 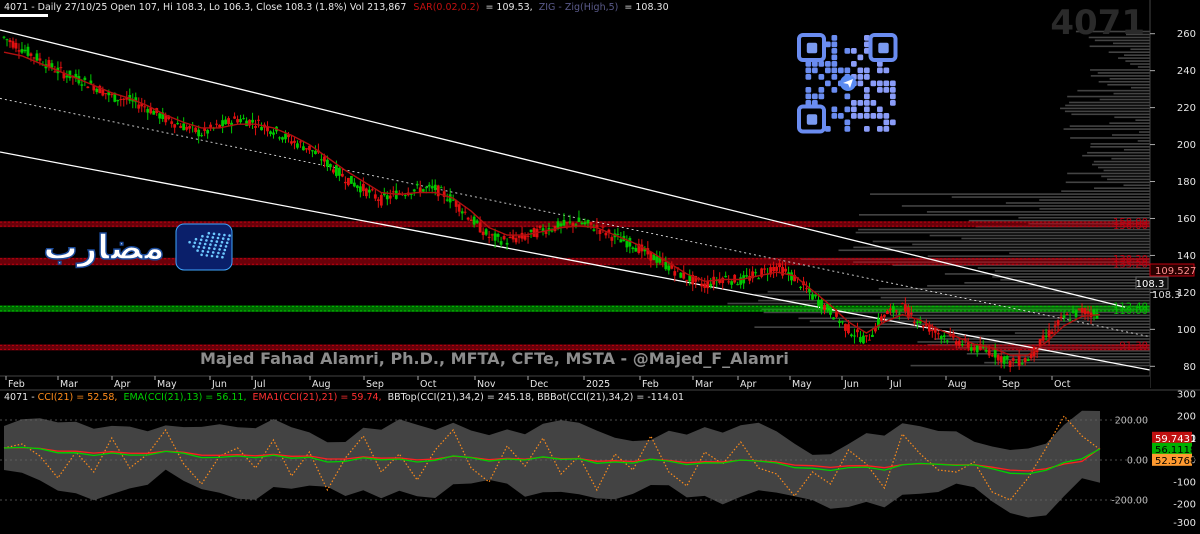 I want to click on close-price-label: 108.3, so click(x=1166, y=295).